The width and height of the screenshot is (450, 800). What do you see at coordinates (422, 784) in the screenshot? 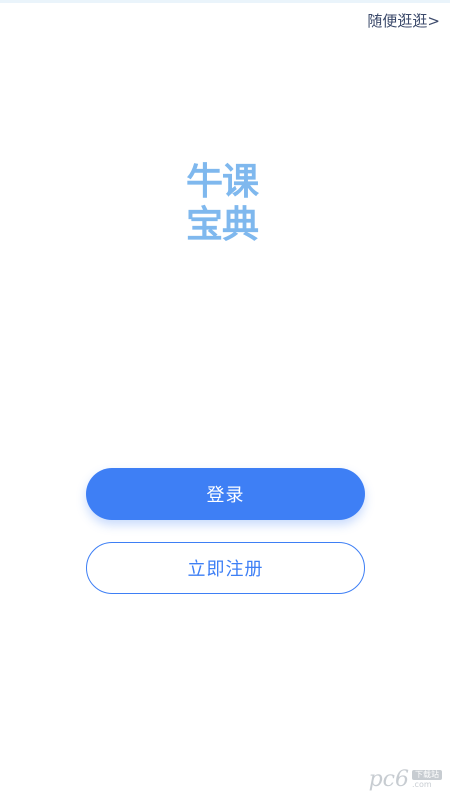
I see `watermark-domain: .com` at bounding box center [422, 784].